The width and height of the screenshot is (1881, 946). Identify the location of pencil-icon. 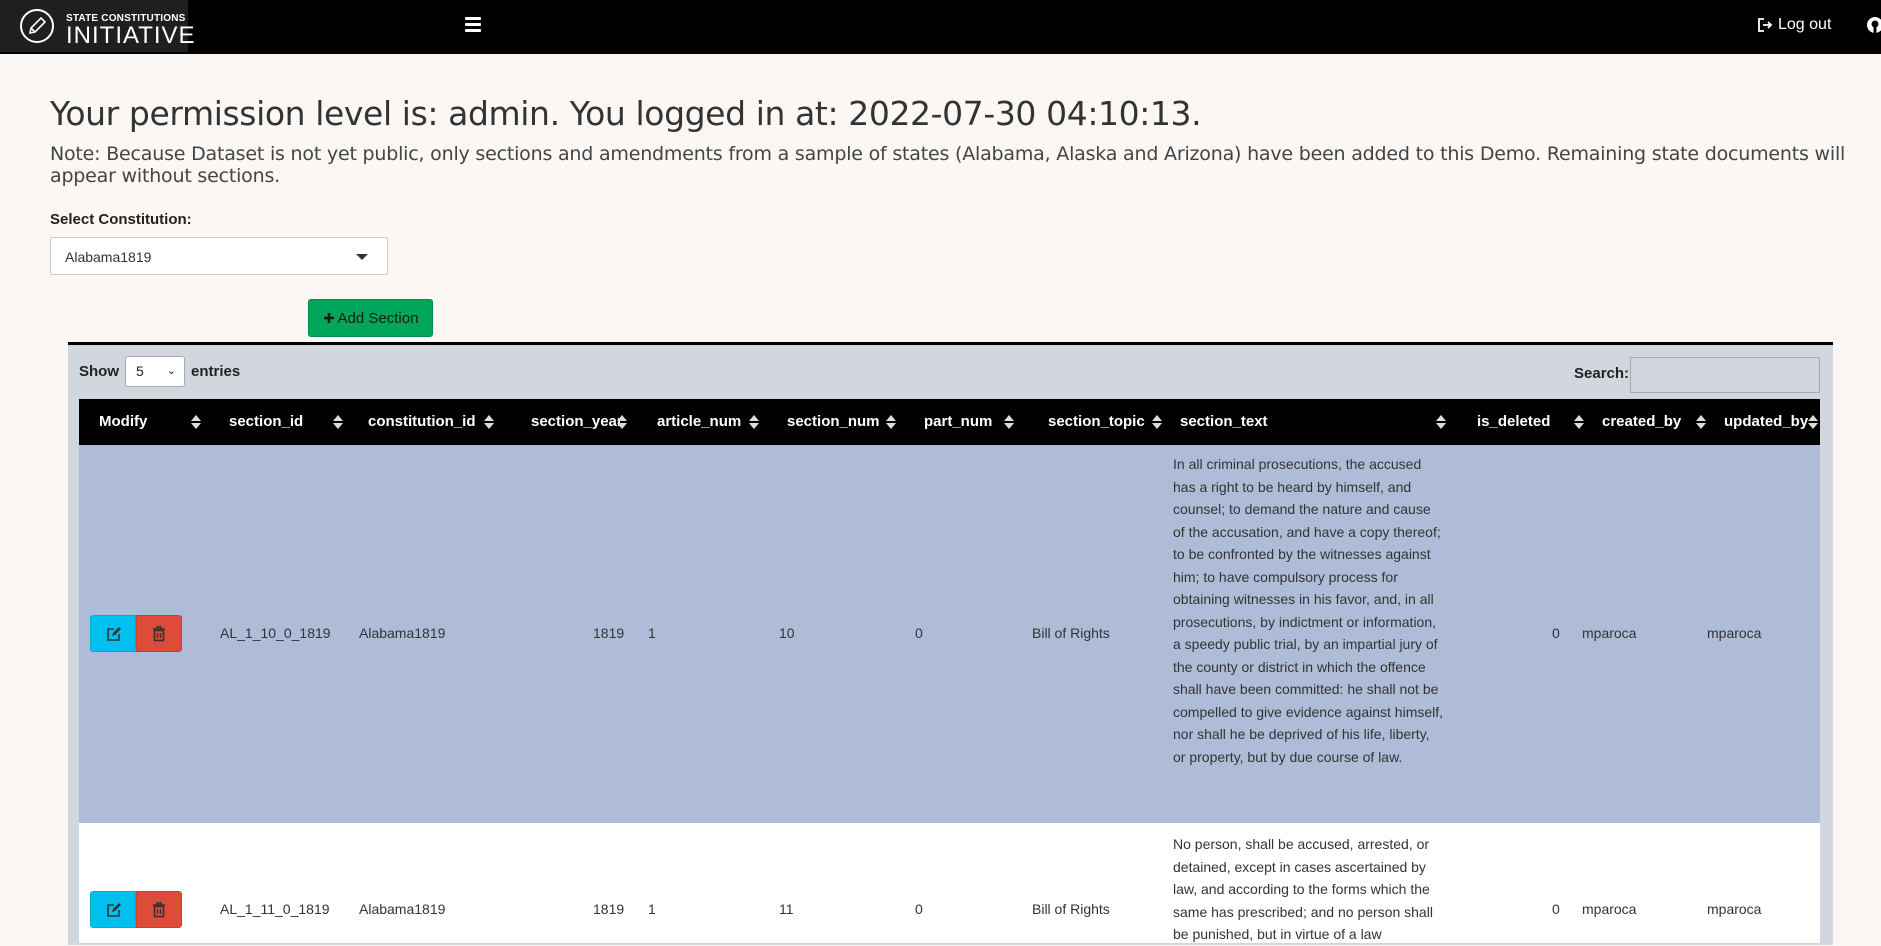
(37, 26).